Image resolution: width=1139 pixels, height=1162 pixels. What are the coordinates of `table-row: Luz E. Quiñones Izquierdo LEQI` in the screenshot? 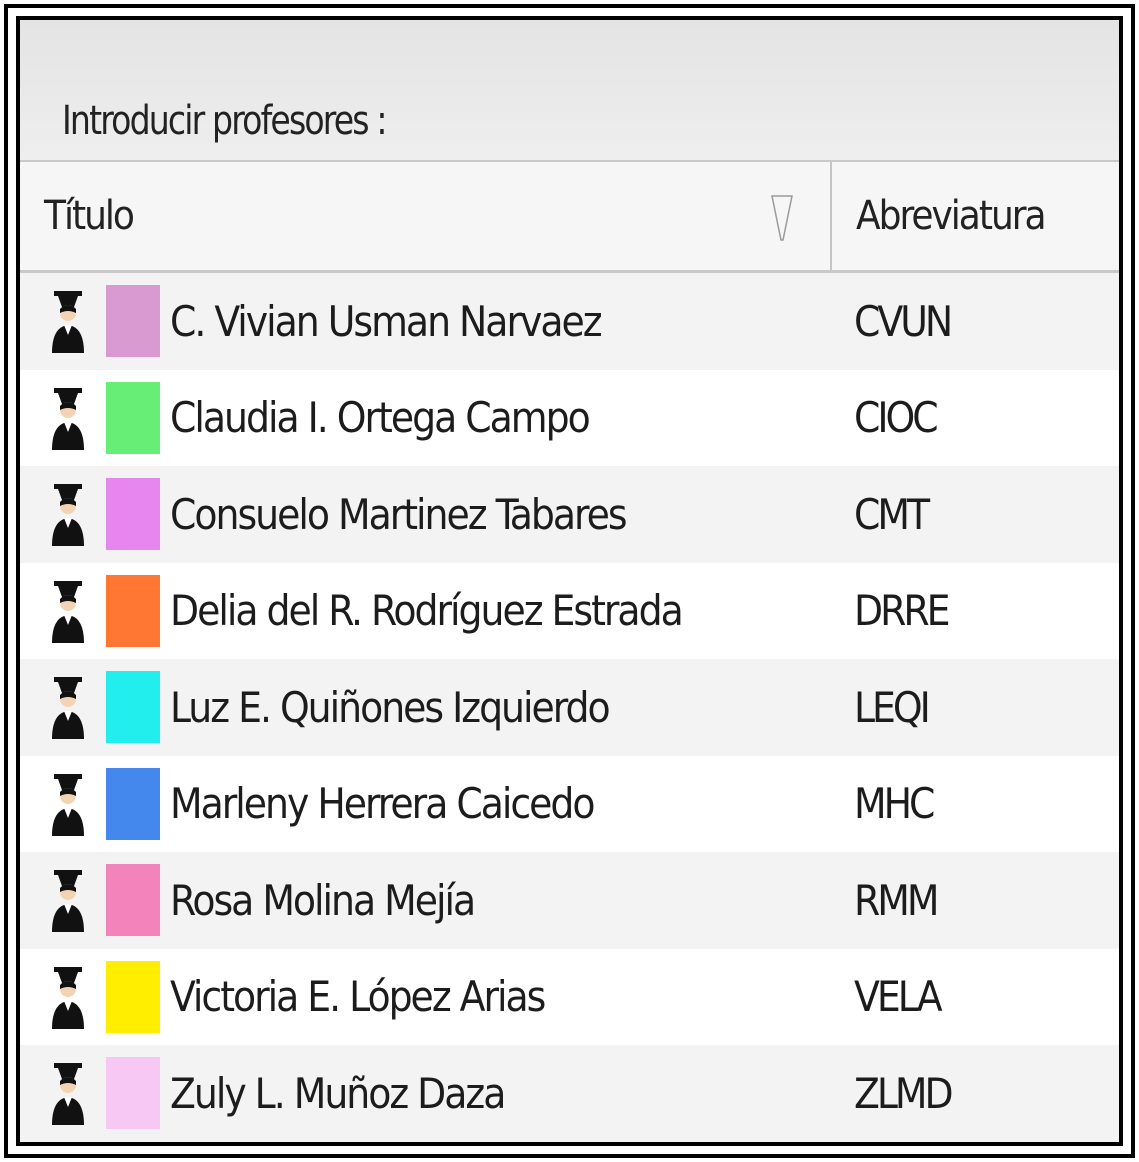 It's located at (569, 707).